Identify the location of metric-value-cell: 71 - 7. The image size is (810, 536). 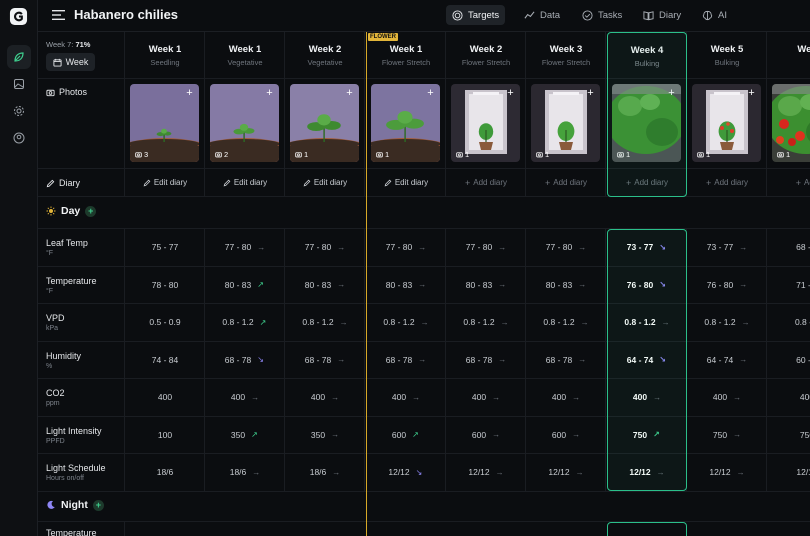
(788, 285).